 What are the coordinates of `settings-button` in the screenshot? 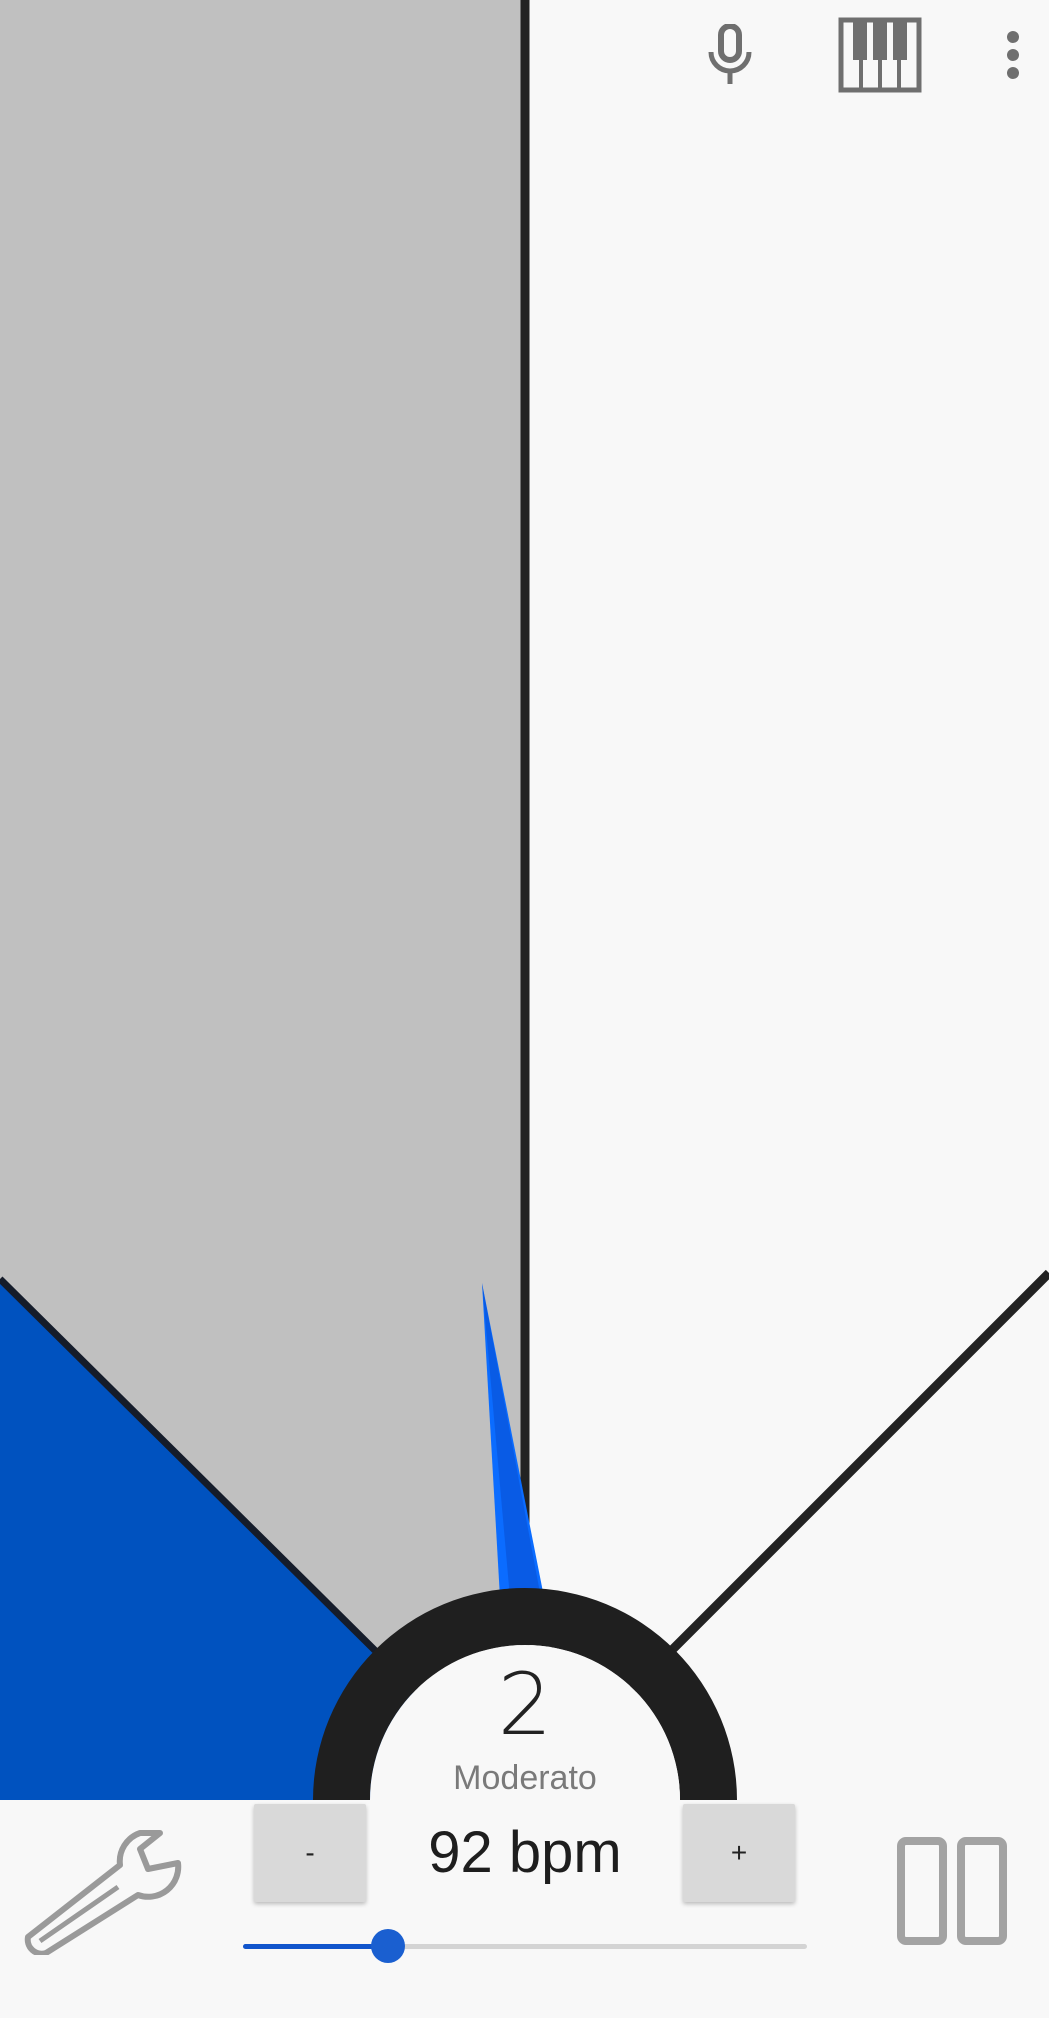 It's located at (97, 1891).